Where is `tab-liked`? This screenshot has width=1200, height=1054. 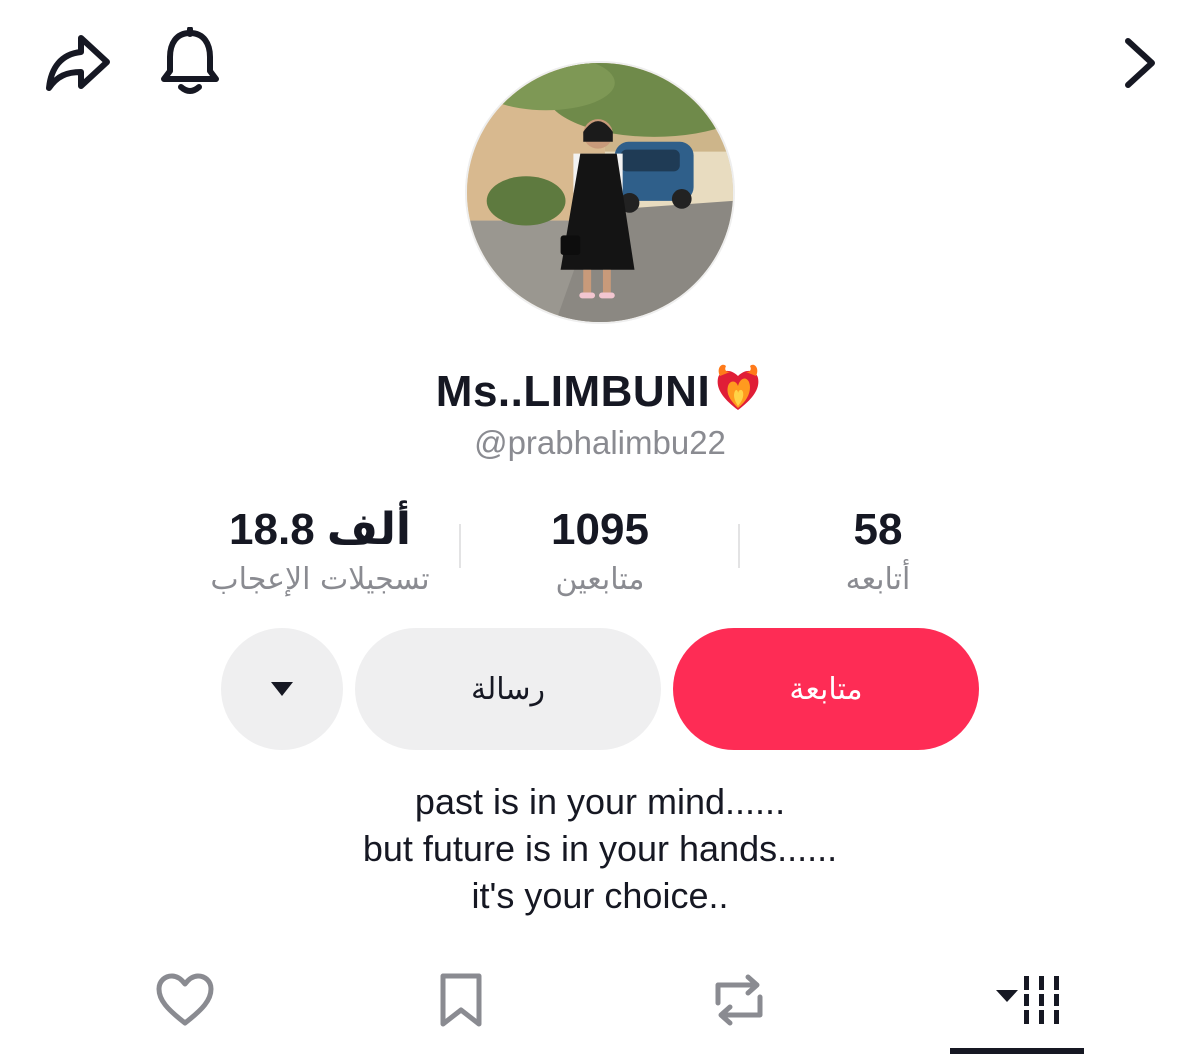 tab-liked is located at coordinates (185, 1000).